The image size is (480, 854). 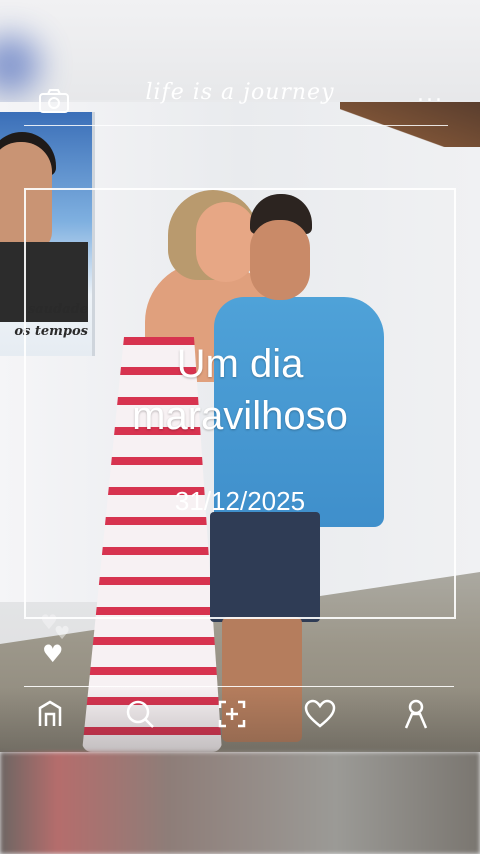 What do you see at coordinates (50, 714) in the screenshot?
I see `home-icon` at bounding box center [50, 714].